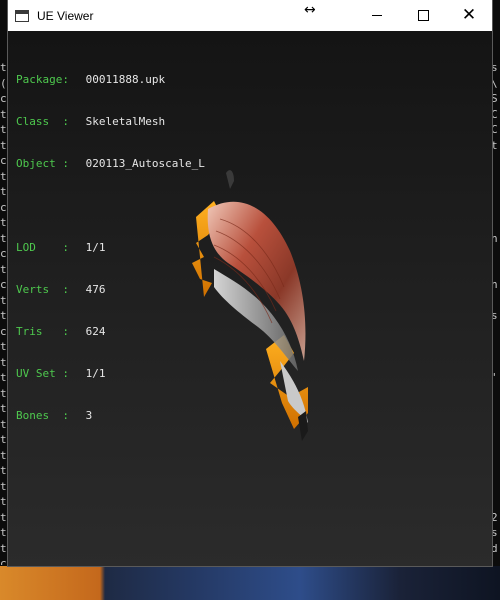  What do you see at coordinates (250, 583) in the screenshot?
I see `background-desktop-strip` at bounding box center [250, 583].